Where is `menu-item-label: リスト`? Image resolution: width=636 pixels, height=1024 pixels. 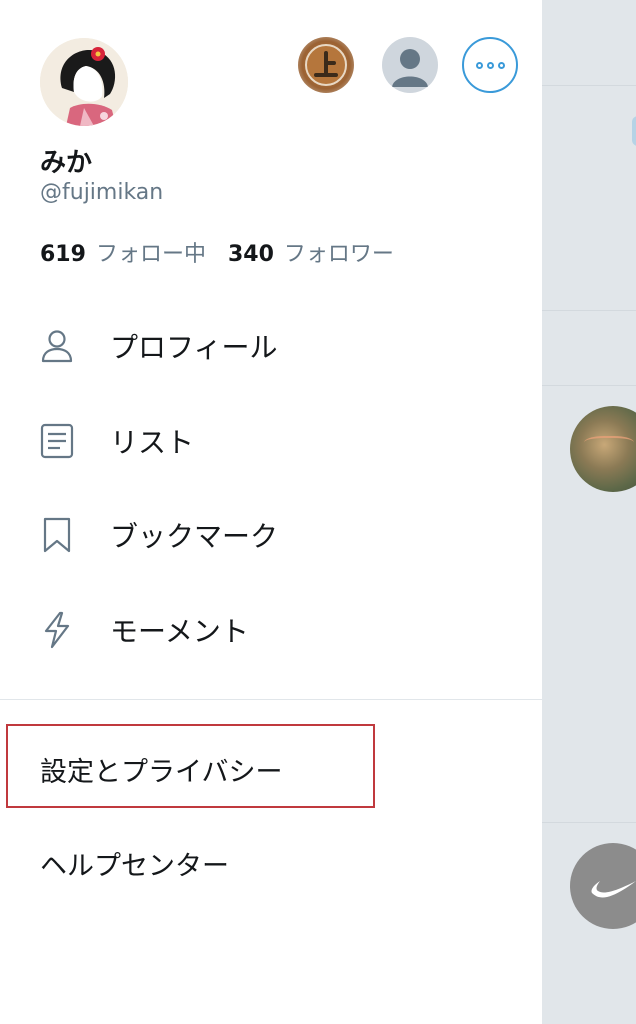 menu-item-label: リスト is located at coordinates (152, 442).